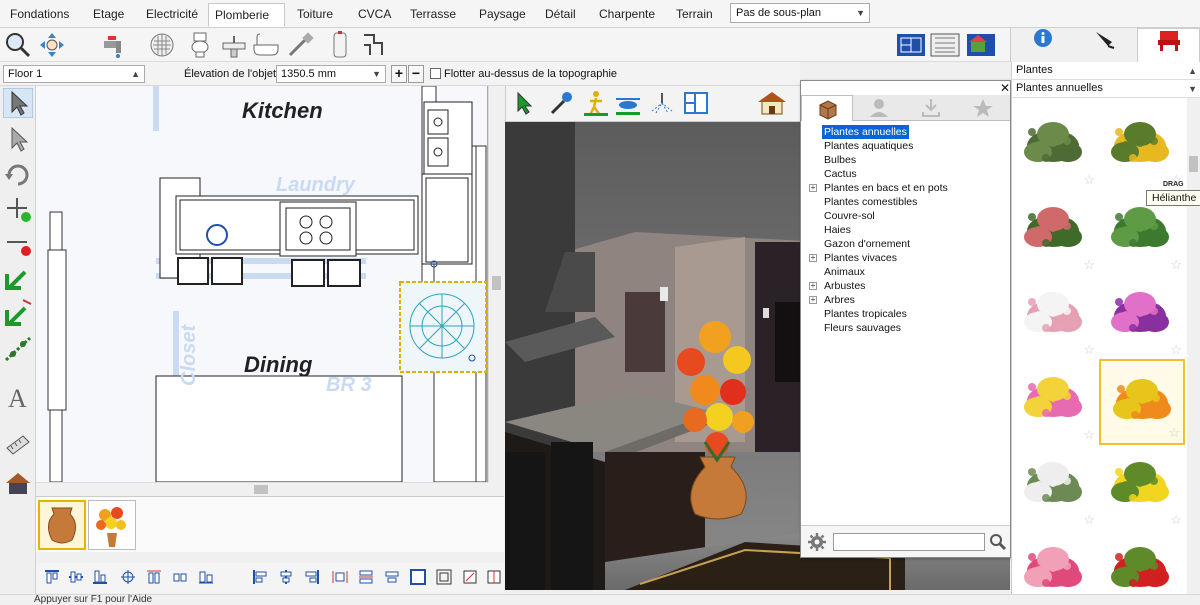  I want to click on spline-icon, so click(18, 349).